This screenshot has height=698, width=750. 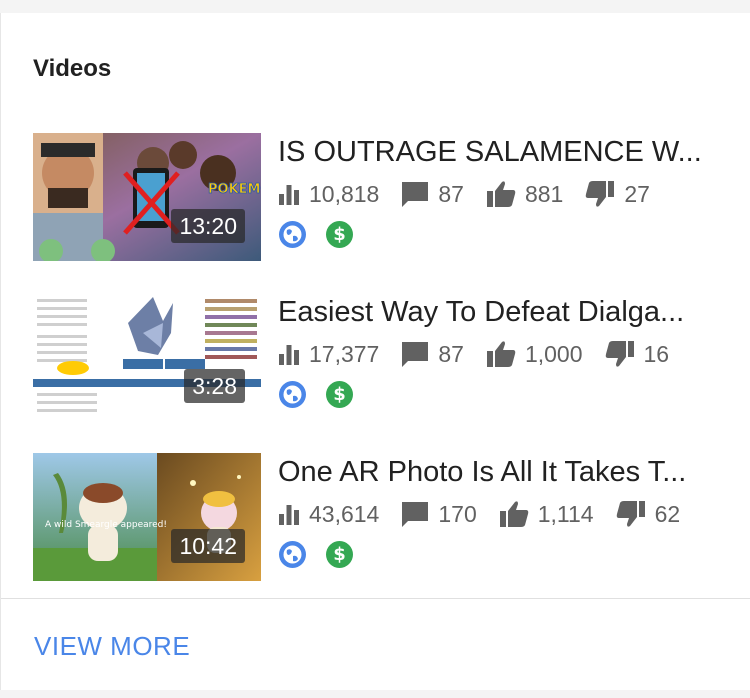 What do you see at coordinates (344, 353) in the screenshot?
I see `views-count: 17,377` at bounding box center [344, 353].